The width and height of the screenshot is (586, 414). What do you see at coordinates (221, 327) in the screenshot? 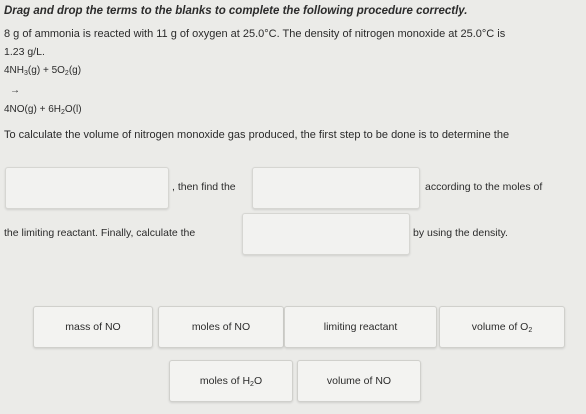
I see `drag-tile-moles-of-no: moles of NO` at bounding box center [221, 327].